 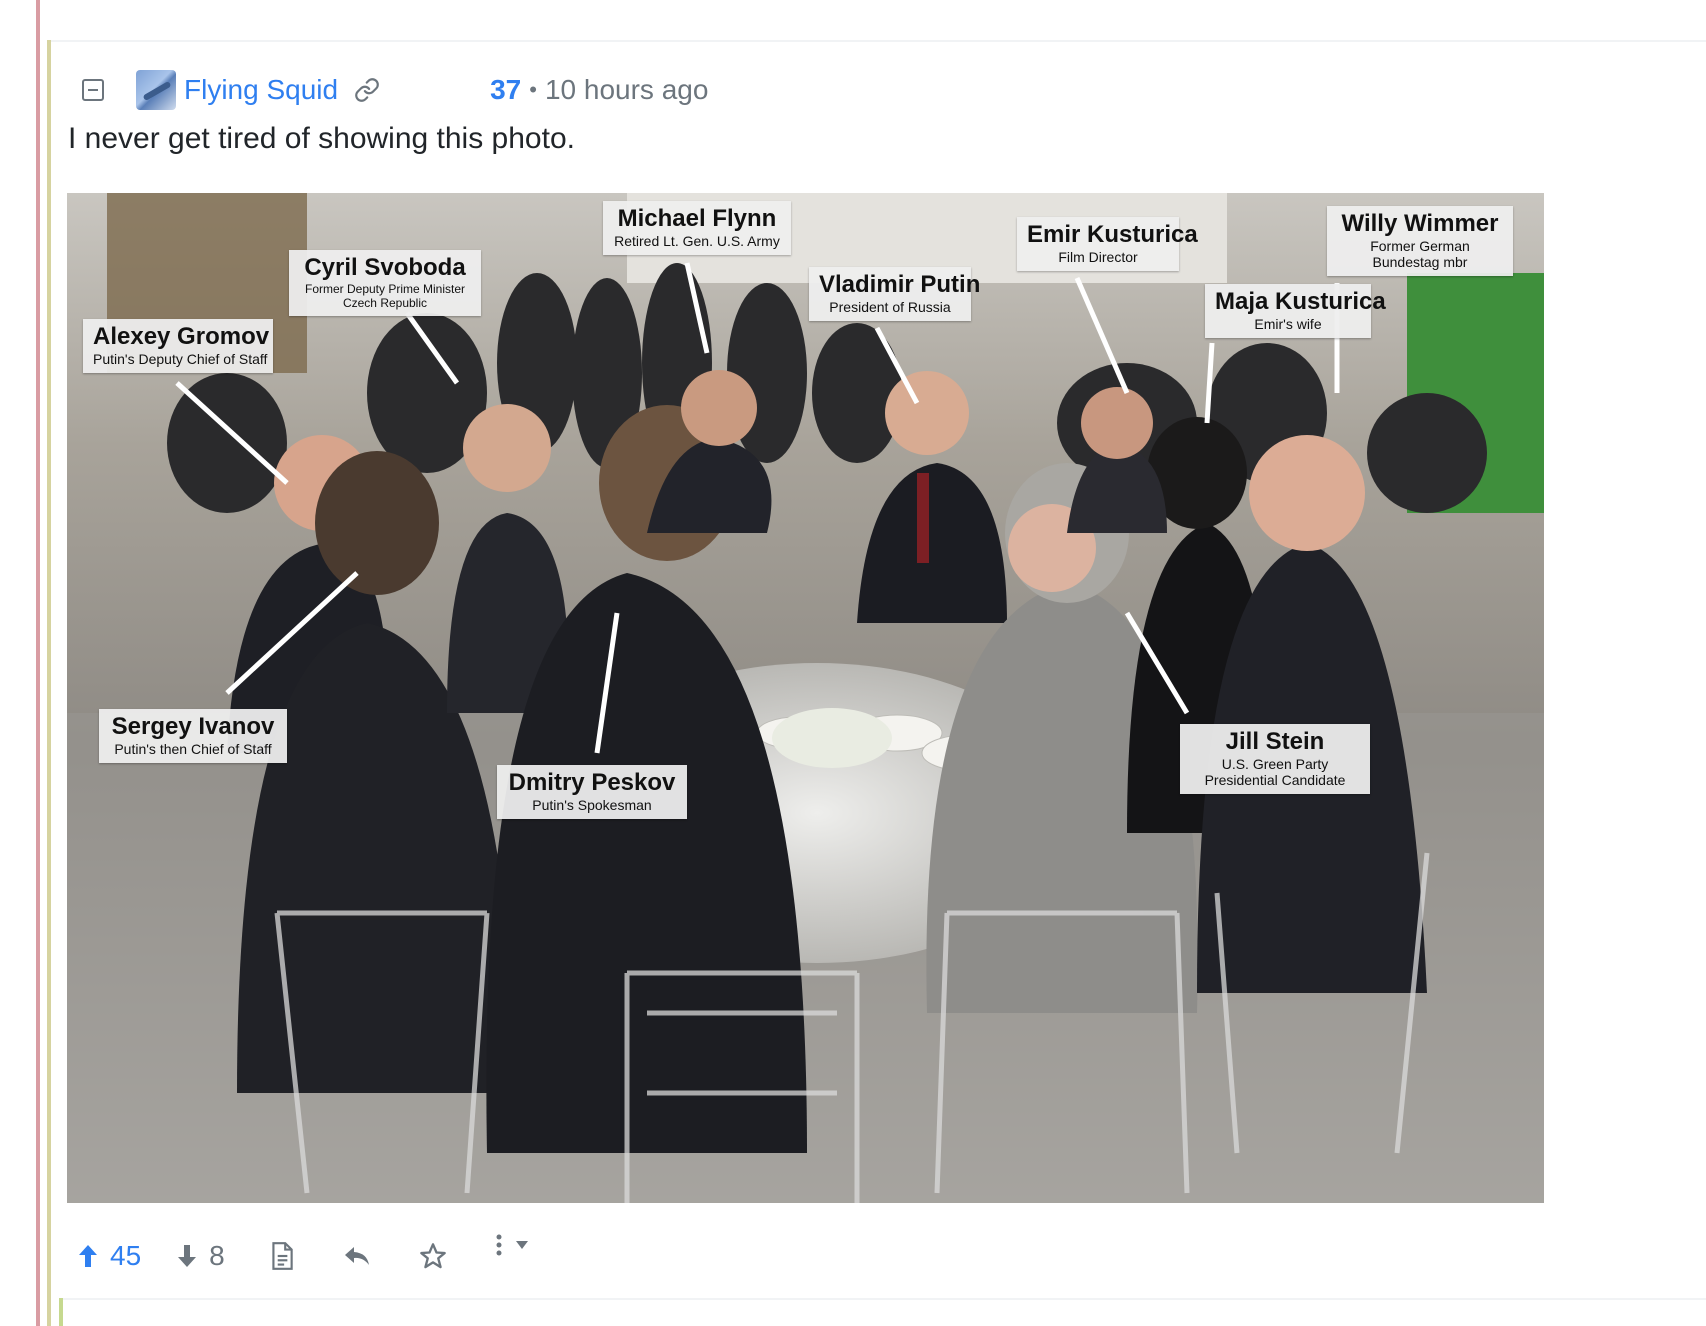 I want to click on comment-header: Flying Squid 37 • 10 hours ago, so click(x=395, y=90).